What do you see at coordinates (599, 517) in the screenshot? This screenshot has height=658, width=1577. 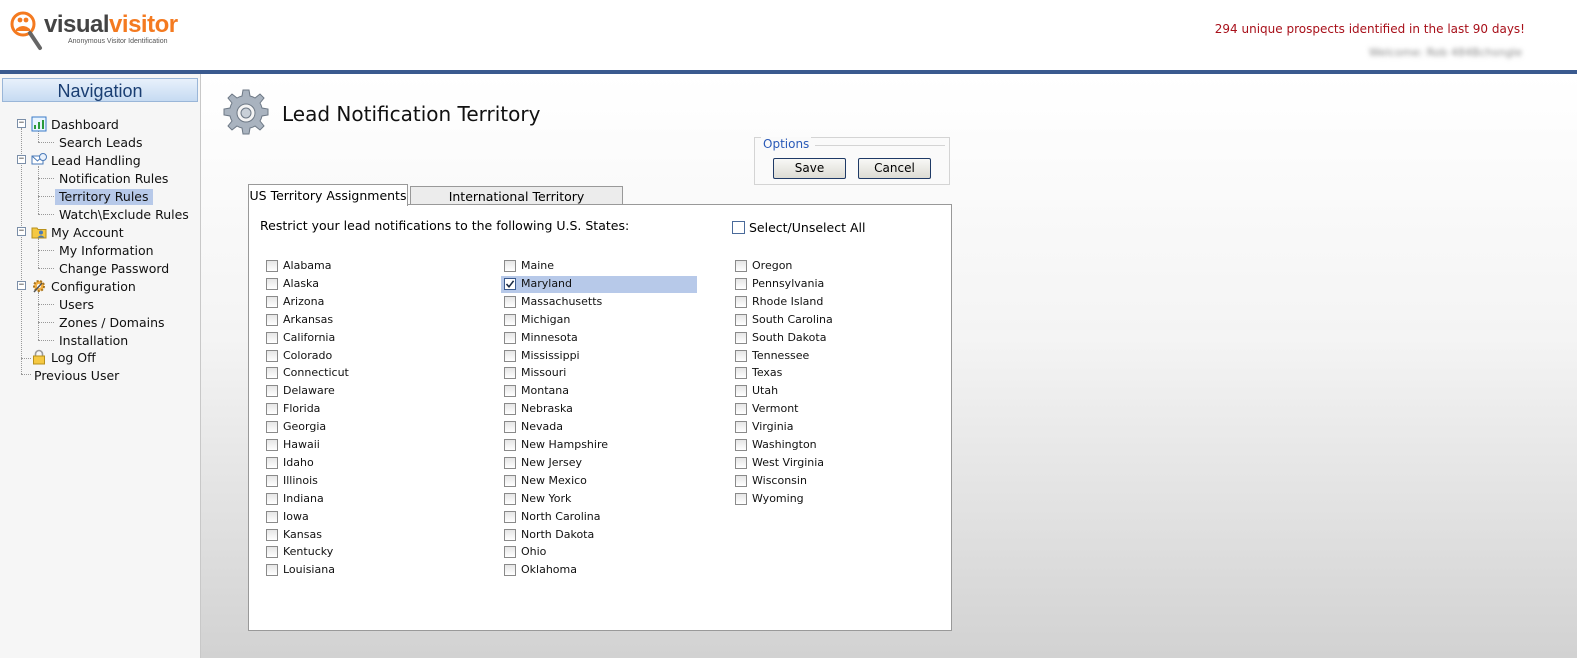 I see `state-row-north-carolina: North Carolina` at bounding box center [599, 517].